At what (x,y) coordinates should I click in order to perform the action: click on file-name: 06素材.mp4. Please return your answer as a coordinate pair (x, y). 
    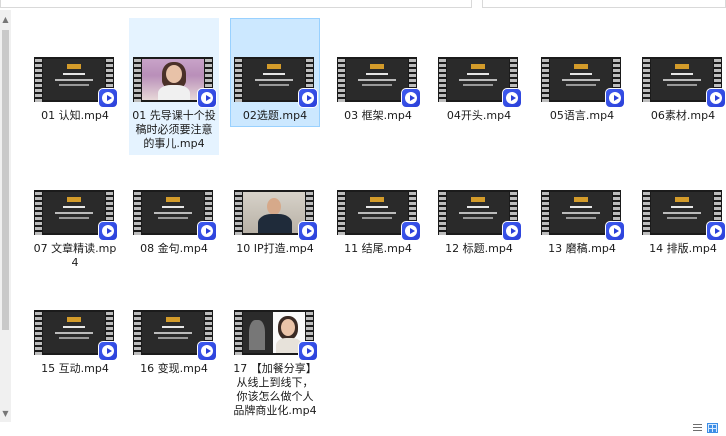
    Looking at the image, I should click on (683, 115).